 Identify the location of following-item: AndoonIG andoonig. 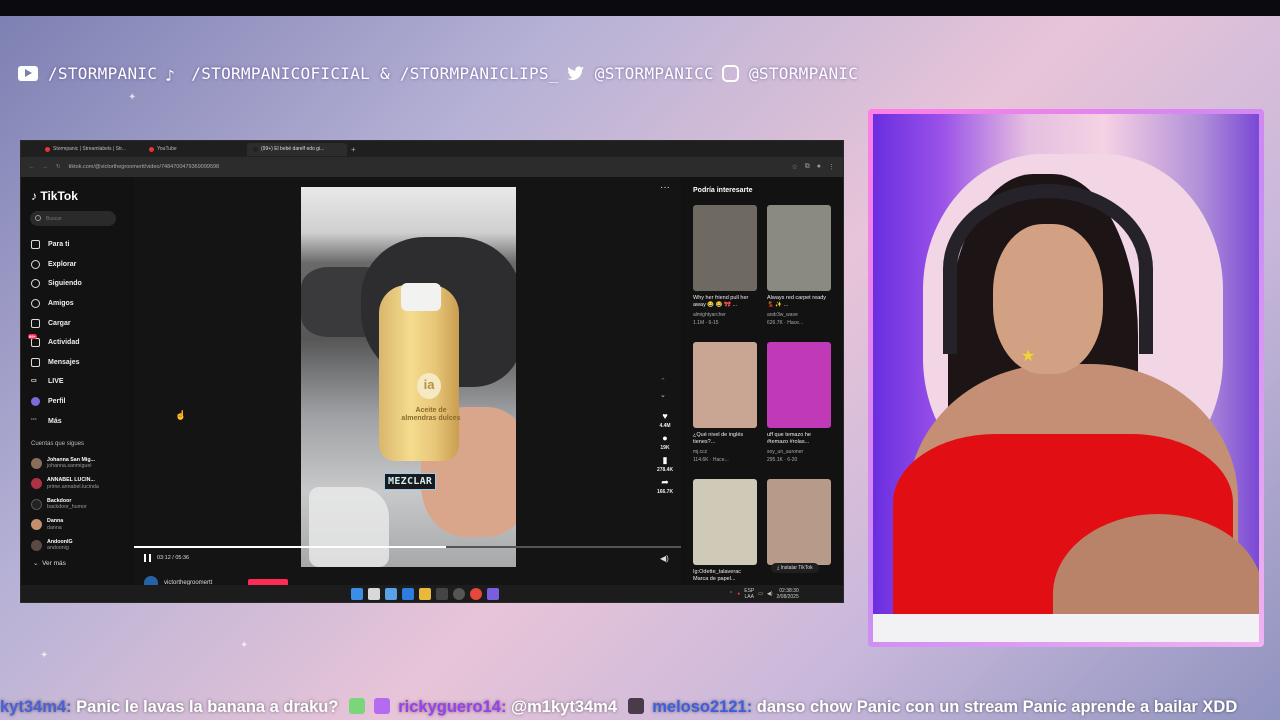
(65, 545).